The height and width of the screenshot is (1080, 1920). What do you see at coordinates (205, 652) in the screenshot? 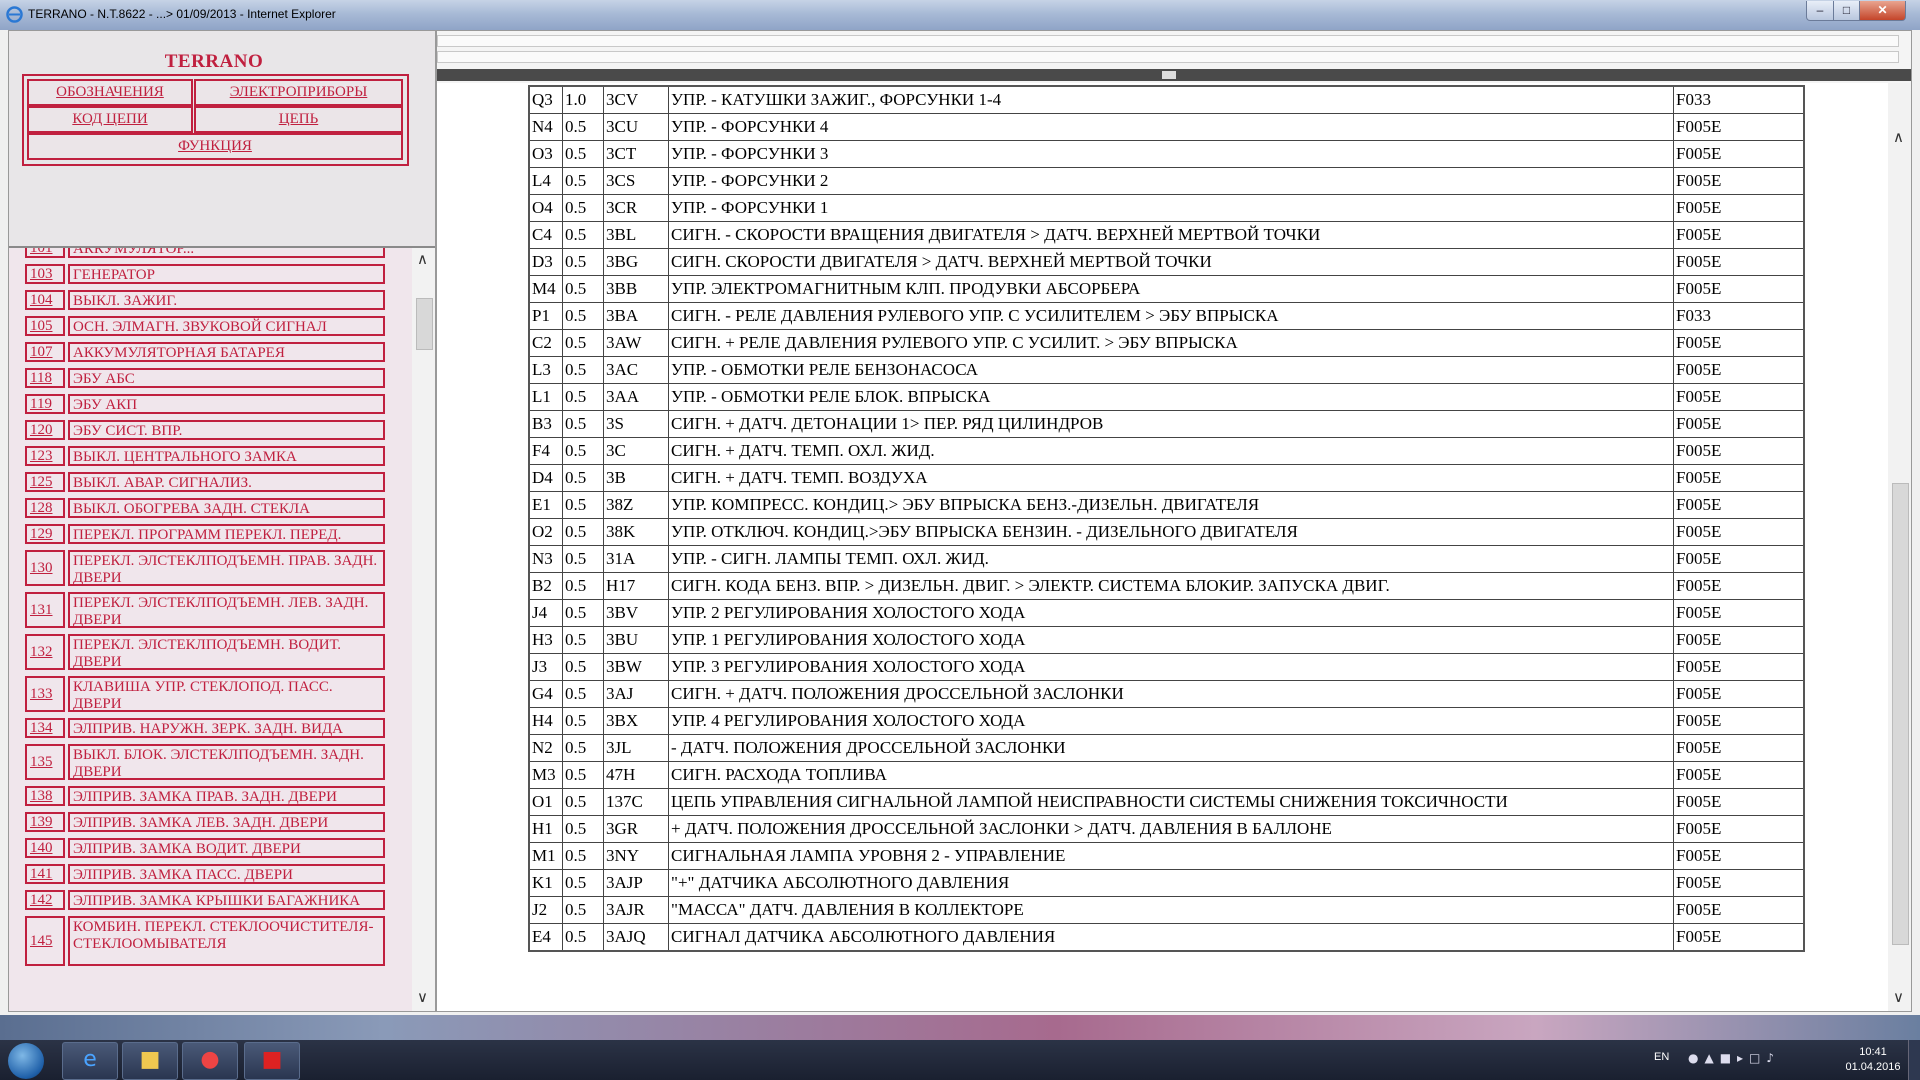
I see `list-item: 132 ПЕРЕКЛ. ЭЛСТЕКЛПОДЪЕМН. ВОДИТ. ДВЕРИ` at bounding box center [205, 652].